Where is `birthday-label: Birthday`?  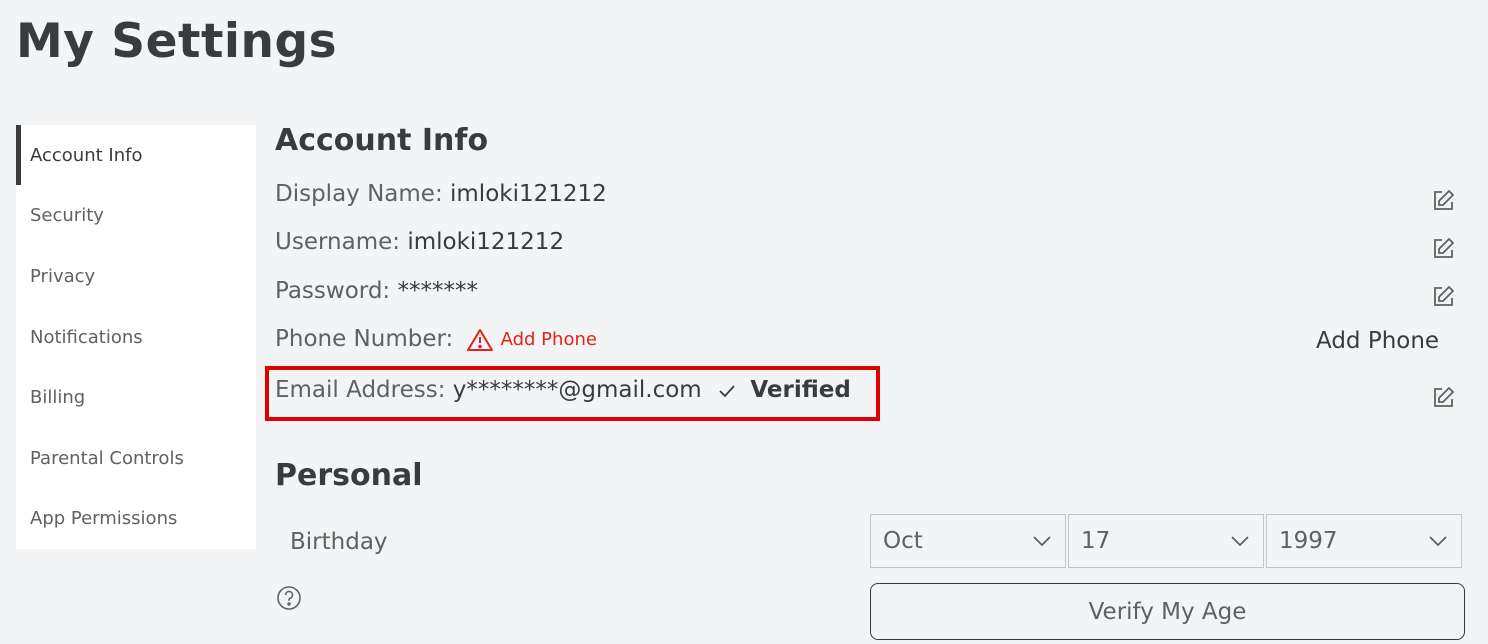
birthday-label: Birthday is located at coordinates (339, 542).